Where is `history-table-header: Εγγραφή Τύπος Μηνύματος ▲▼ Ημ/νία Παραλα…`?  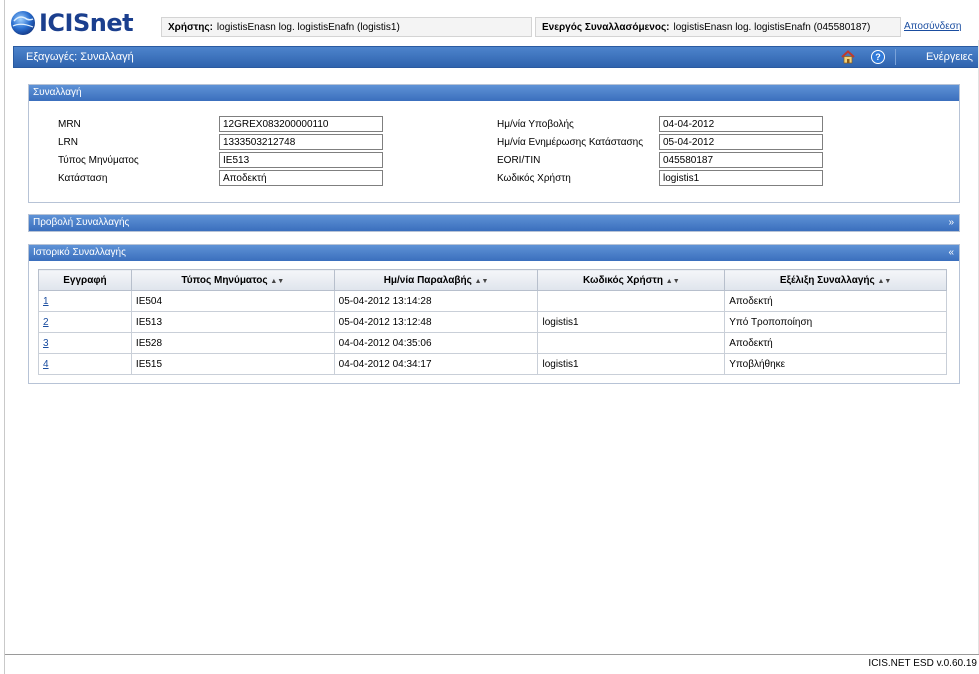
history-table-header: Εγγραφή Τύπος Μηνύματος ▲▼ Ημ/νία Παραλα… is located at coordinates (492, 280).